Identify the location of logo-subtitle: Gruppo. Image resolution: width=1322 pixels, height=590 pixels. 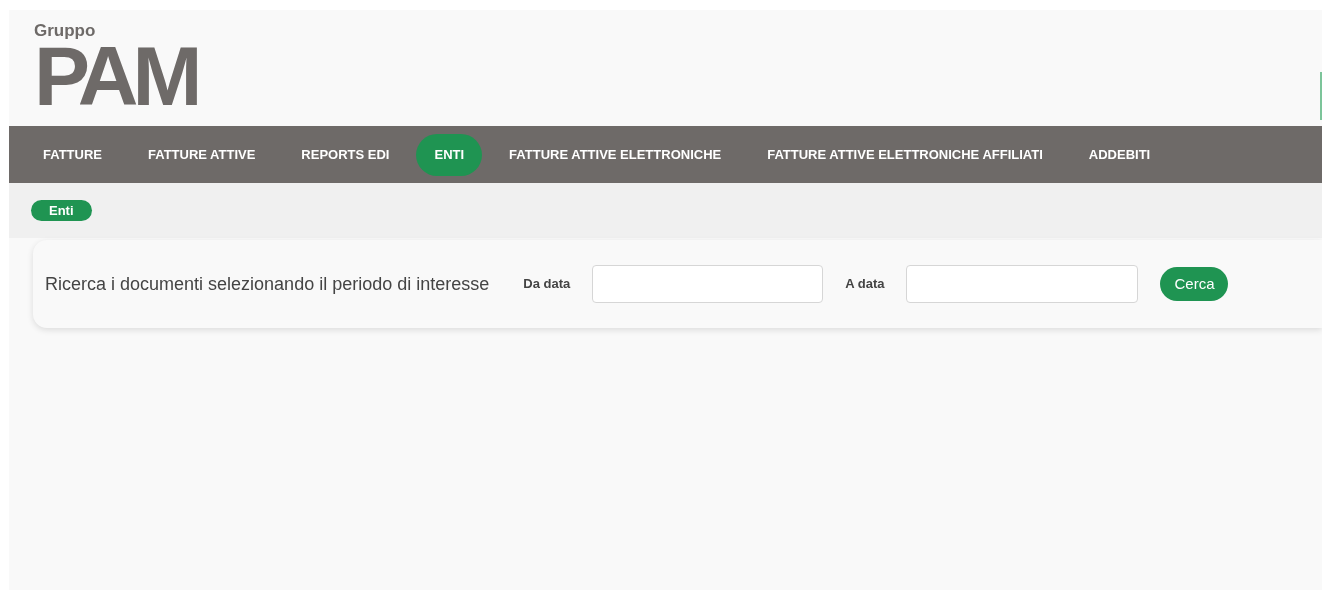
(65, 30).